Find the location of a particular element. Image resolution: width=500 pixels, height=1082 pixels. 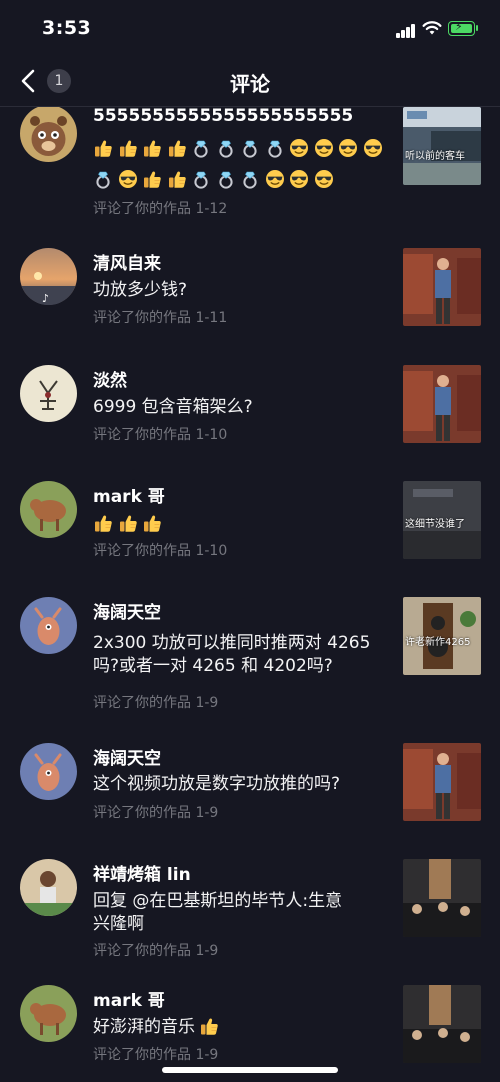

comment-item: 淡然 6999 包含音箱架么? 评论了你的作品 1-10 is located at coordinates (250, 415).